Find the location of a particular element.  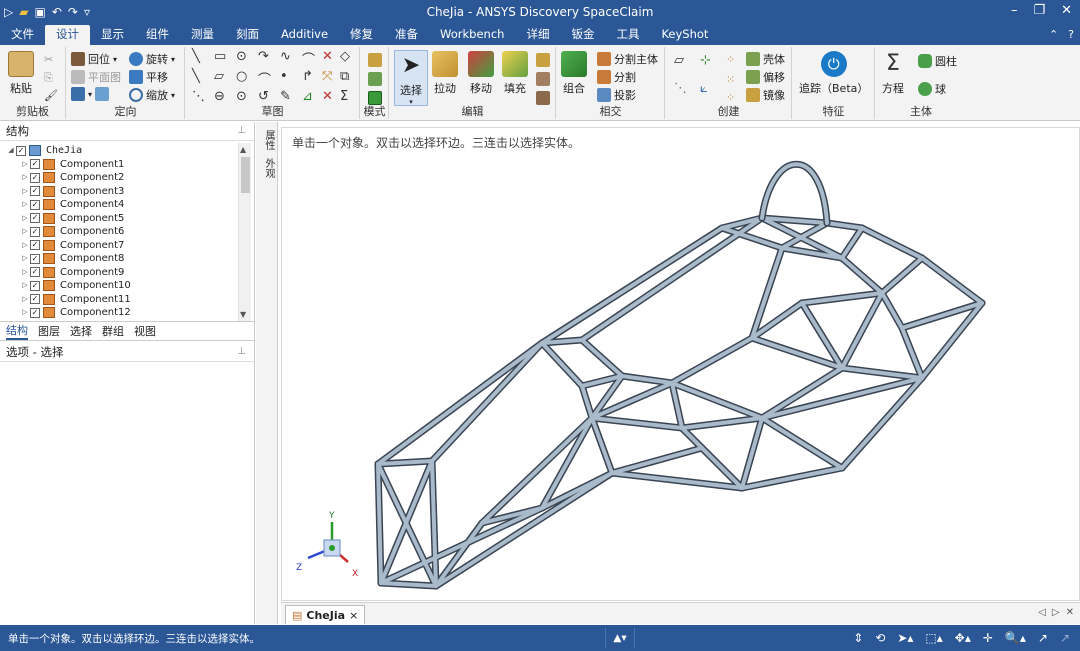

spin-tool-icon: ↗ is located at coordinates (1043, 638).